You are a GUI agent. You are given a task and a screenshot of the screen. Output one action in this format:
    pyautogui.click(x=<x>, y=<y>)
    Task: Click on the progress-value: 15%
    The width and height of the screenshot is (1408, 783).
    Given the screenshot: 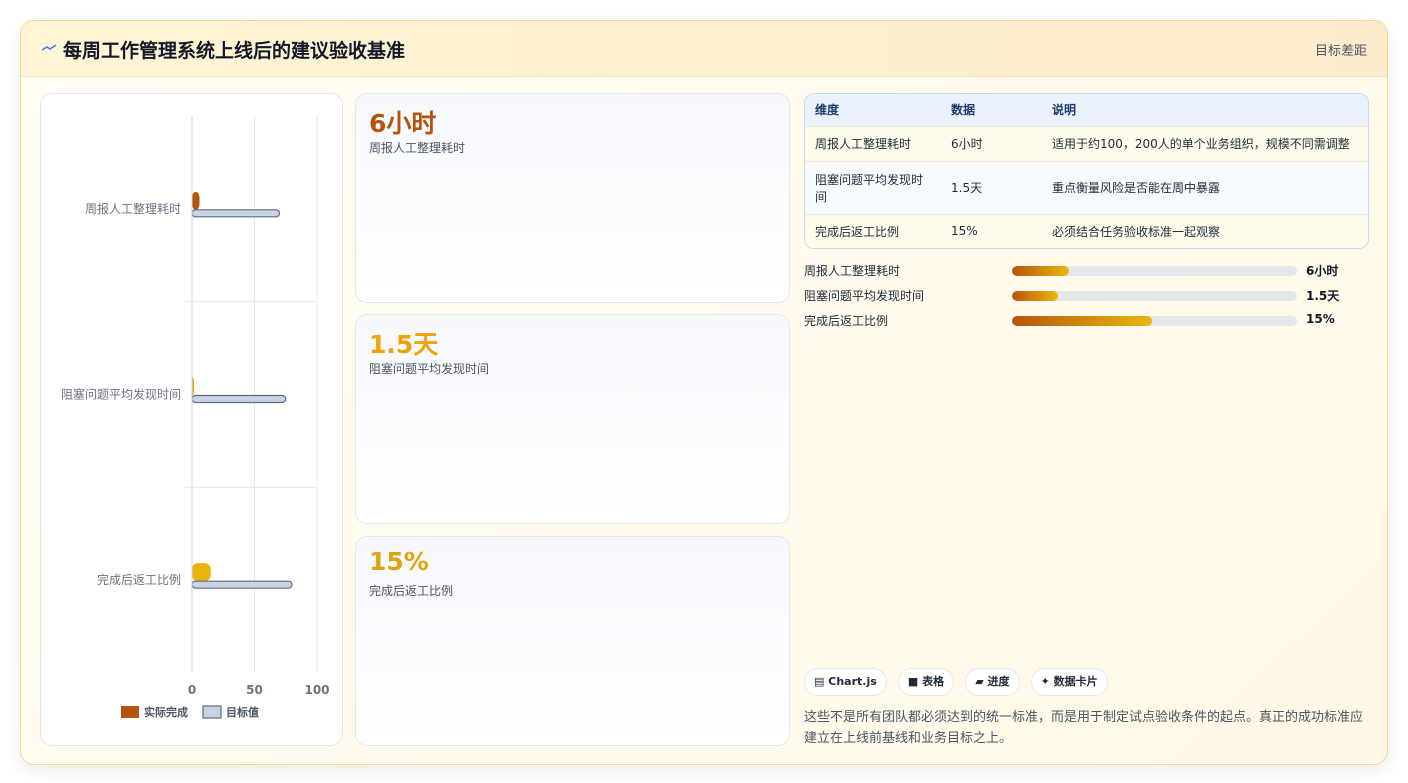 What is the action you would take?
    pyautogui.click(x=1320, y=319)
    